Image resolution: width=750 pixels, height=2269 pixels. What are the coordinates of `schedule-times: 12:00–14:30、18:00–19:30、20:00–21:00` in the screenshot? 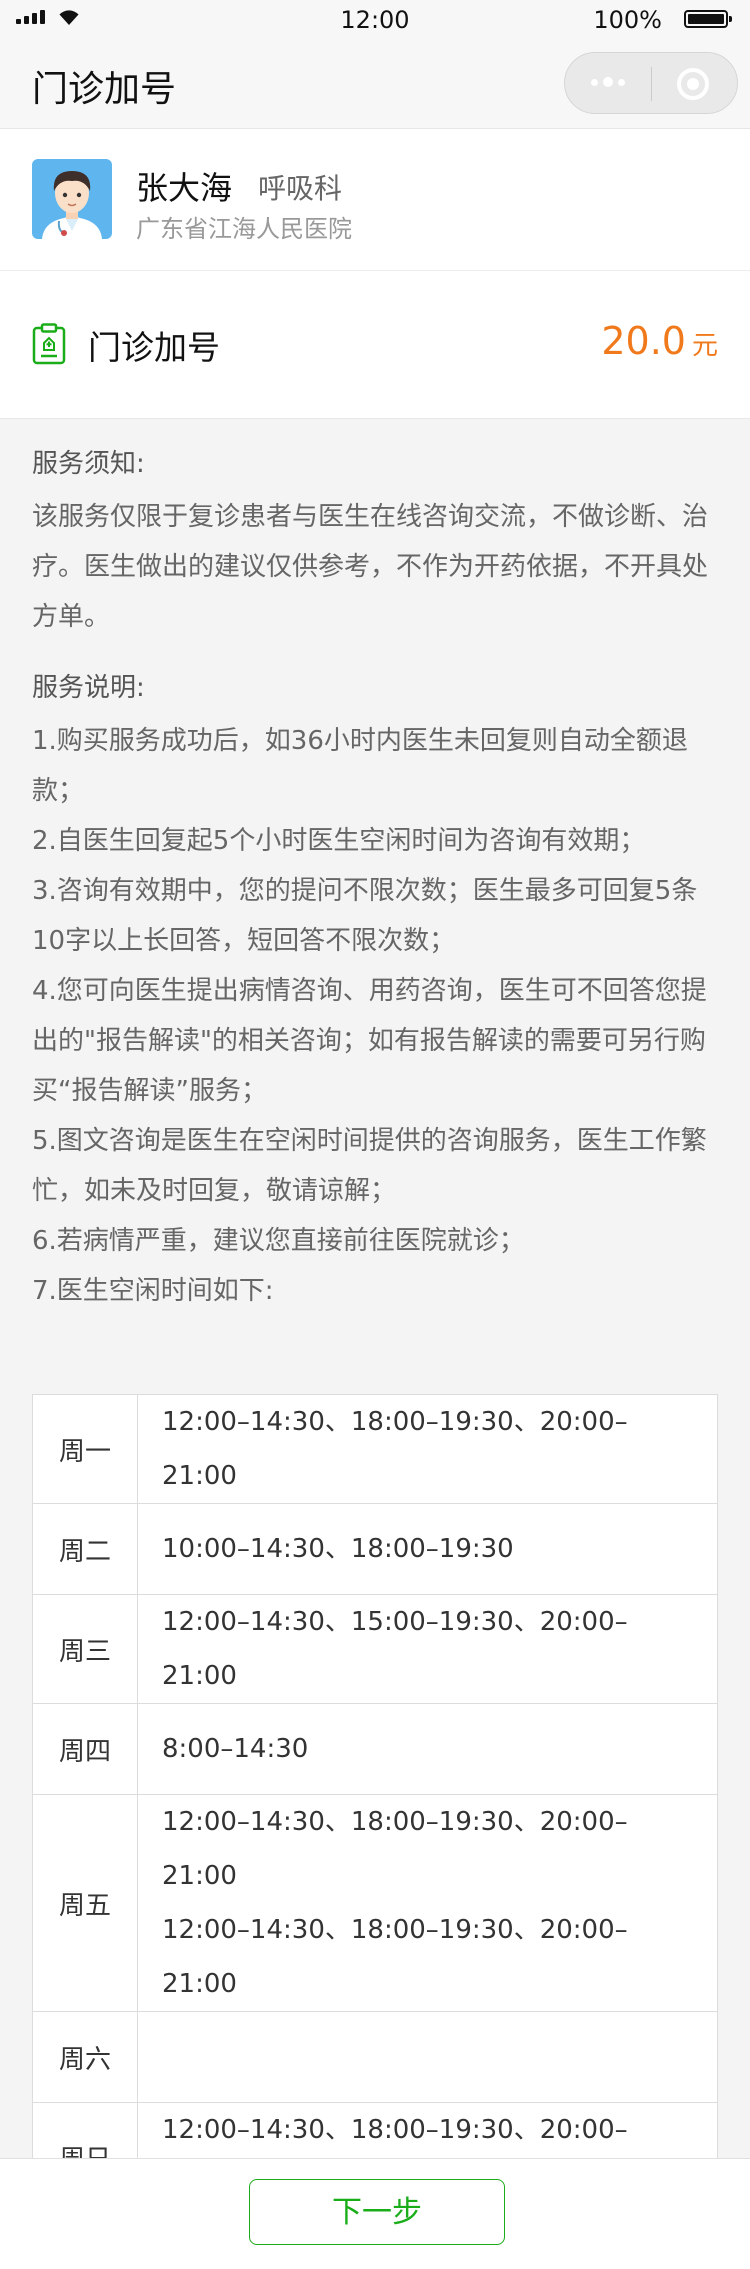 It's located at (427, 1449).